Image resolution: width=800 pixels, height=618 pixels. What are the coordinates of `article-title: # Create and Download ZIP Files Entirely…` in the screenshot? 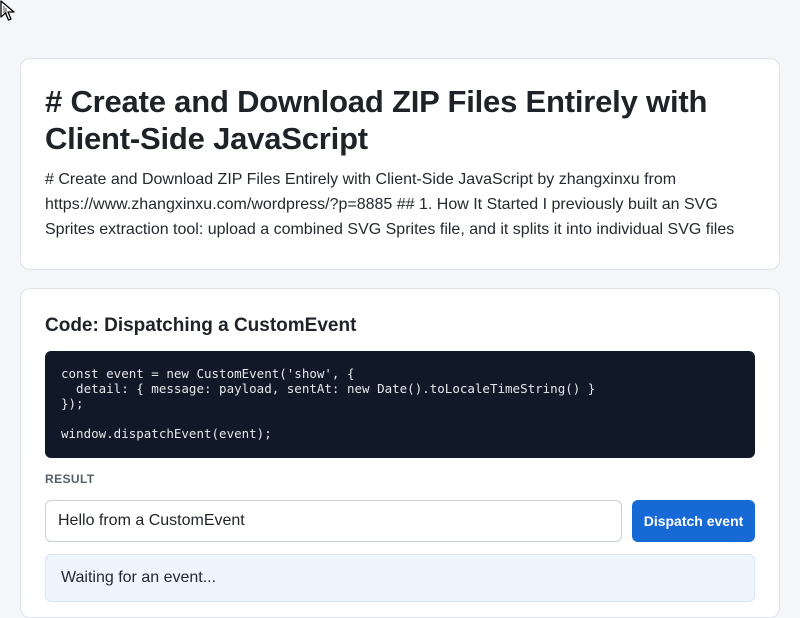 It's located at (376, 120).